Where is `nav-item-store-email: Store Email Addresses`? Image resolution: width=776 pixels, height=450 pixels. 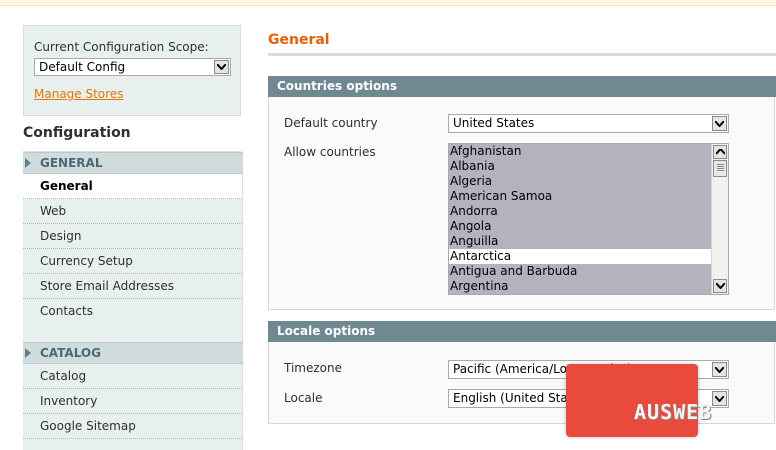
nav-item-store-email: Store Email Addresses is located at coordinates (132, 286).